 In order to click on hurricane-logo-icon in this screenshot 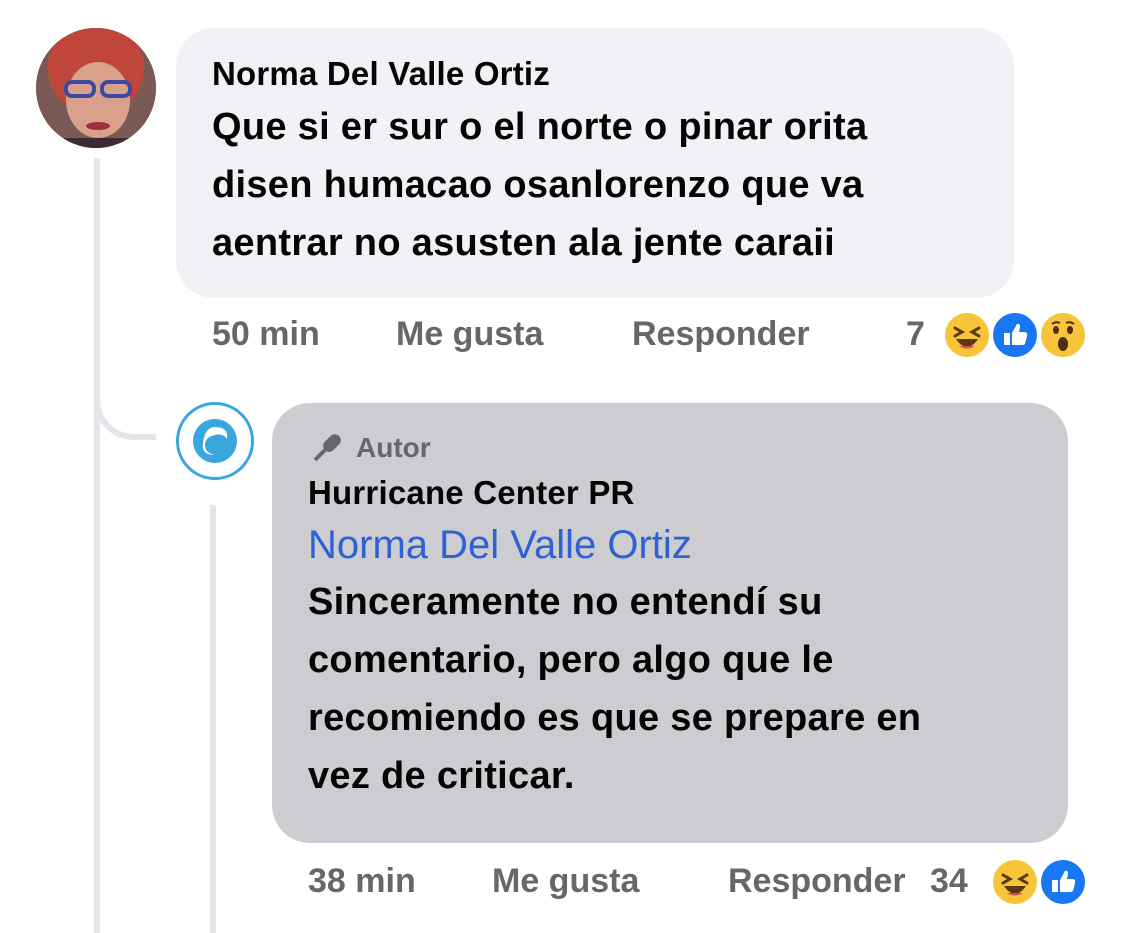, I will do `click(215, 441)`.